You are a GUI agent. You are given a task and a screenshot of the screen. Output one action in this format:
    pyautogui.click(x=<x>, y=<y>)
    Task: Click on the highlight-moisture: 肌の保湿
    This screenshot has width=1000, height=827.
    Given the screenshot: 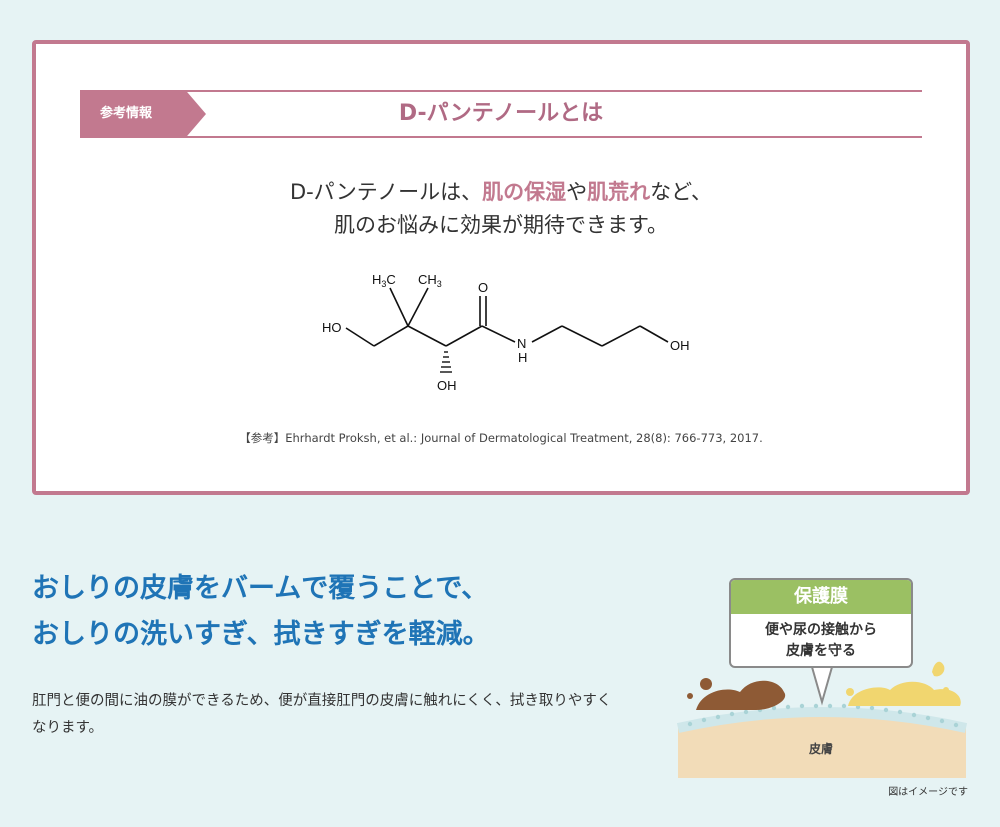 What is the action you would take?
    pyautogui.click(x=524, y=192)
    